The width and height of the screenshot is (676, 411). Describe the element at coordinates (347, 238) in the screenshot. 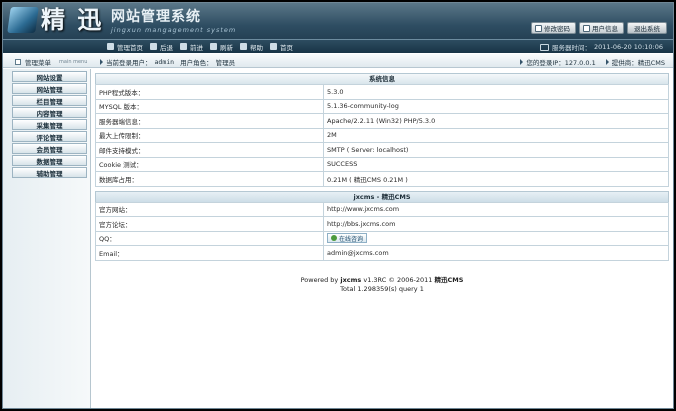

I see `qq-consult-button: 在线咨询` at that location.